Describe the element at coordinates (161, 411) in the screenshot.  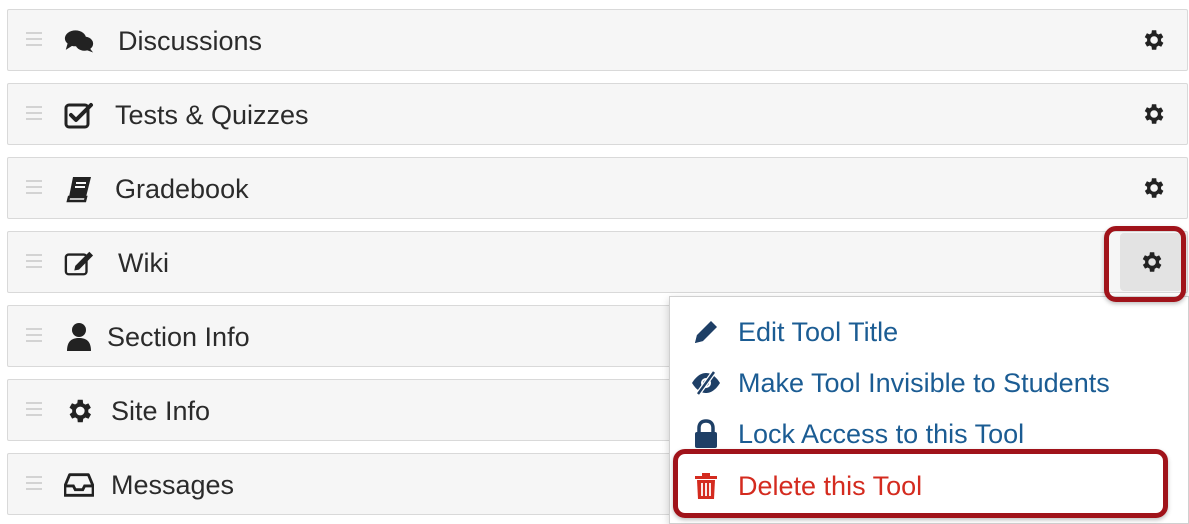
I see `tool-label: Site Info` at that location.